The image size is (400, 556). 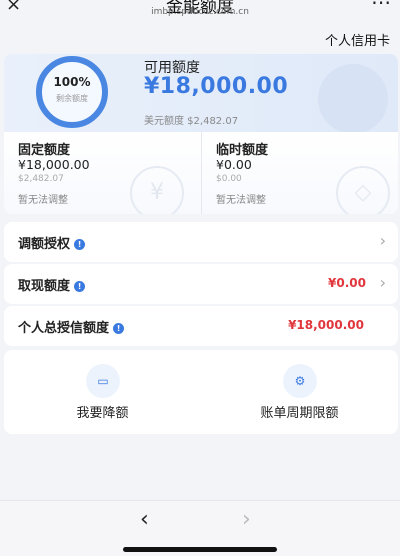 What do you see at coordinates (300, 173) in the screenshot?
I see `temporary-credit: ◇ 临时额度 ¥0.00 $0.00 暂无法调整` at bounding box center [300, 173].